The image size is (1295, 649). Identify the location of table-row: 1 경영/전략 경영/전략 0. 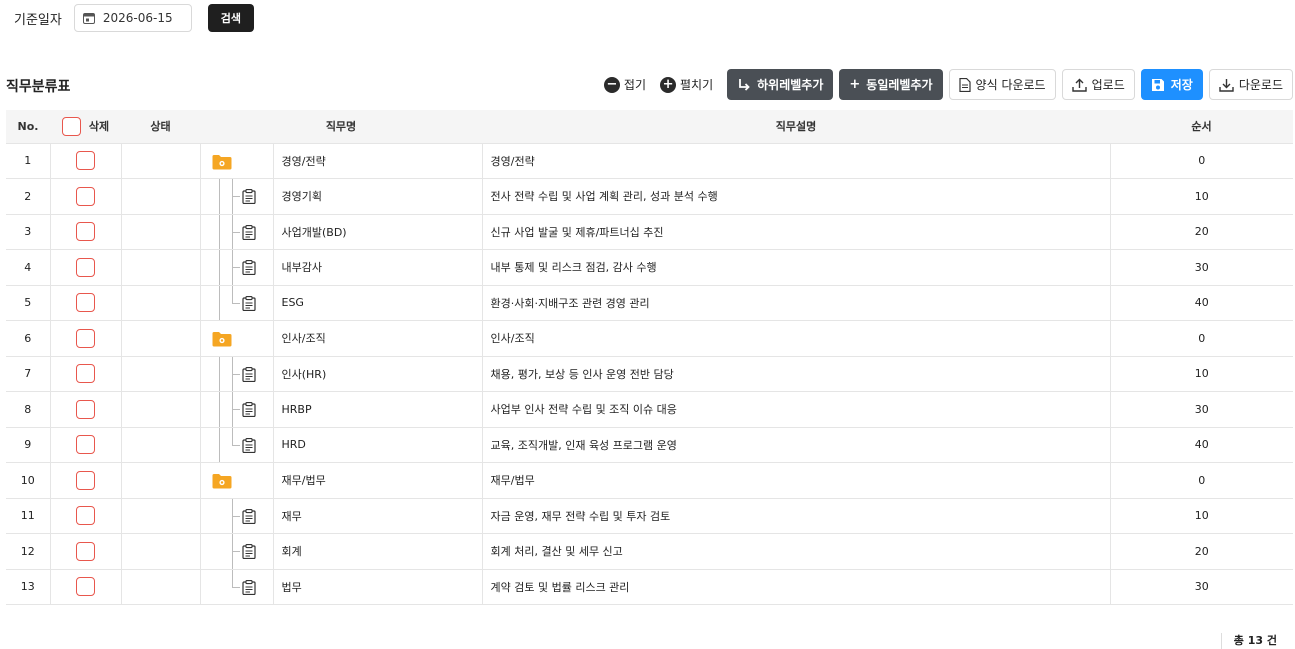
(649, 161).